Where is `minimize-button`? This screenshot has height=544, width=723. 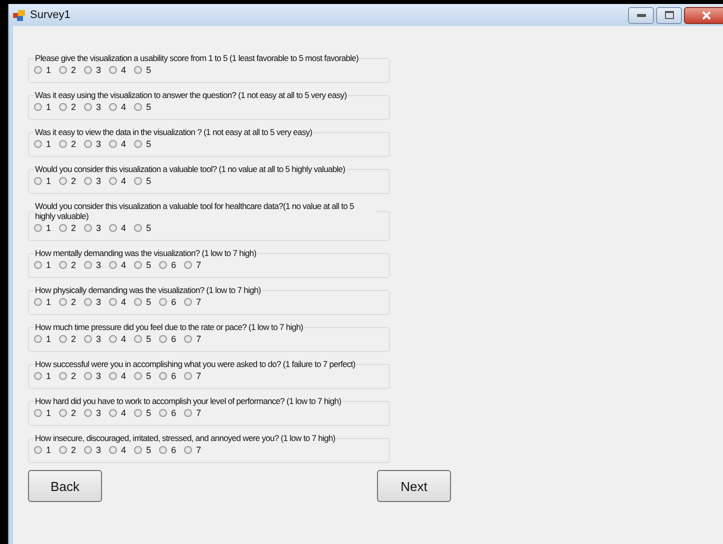 minimize-button is located at coordinates (641, 15).